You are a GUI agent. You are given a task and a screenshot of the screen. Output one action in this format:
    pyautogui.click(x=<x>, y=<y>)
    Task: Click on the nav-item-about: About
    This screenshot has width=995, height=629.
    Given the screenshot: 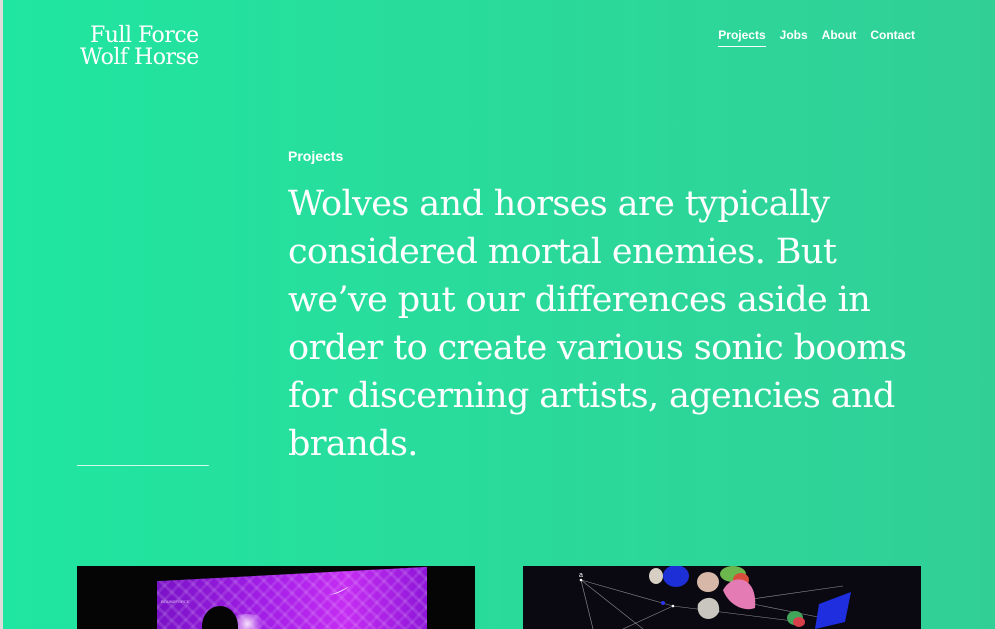 What is the action you would take?
    pyautogui.click(x=839, y=37)
    